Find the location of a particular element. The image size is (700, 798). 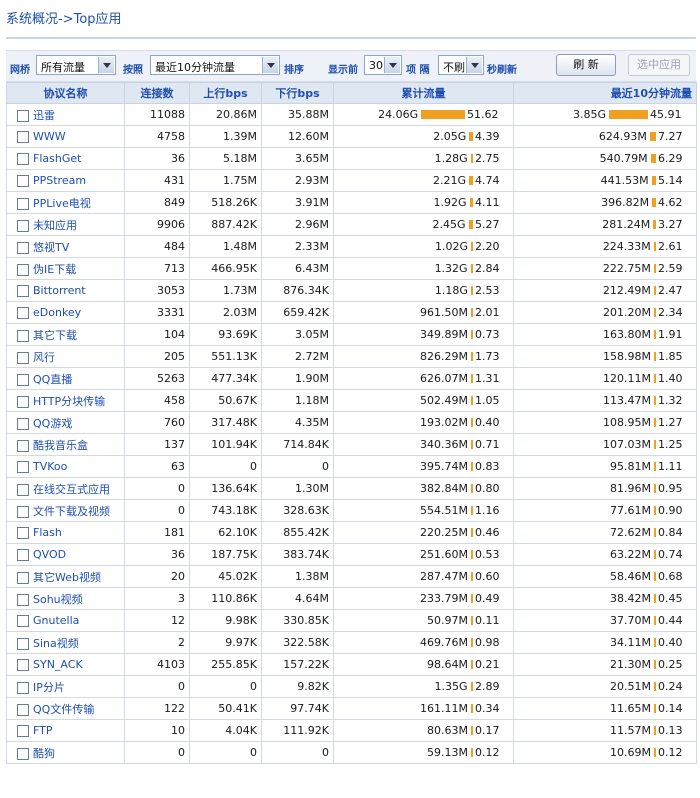

app-name-link: 其它下载 is located at coordinates (55, 335).